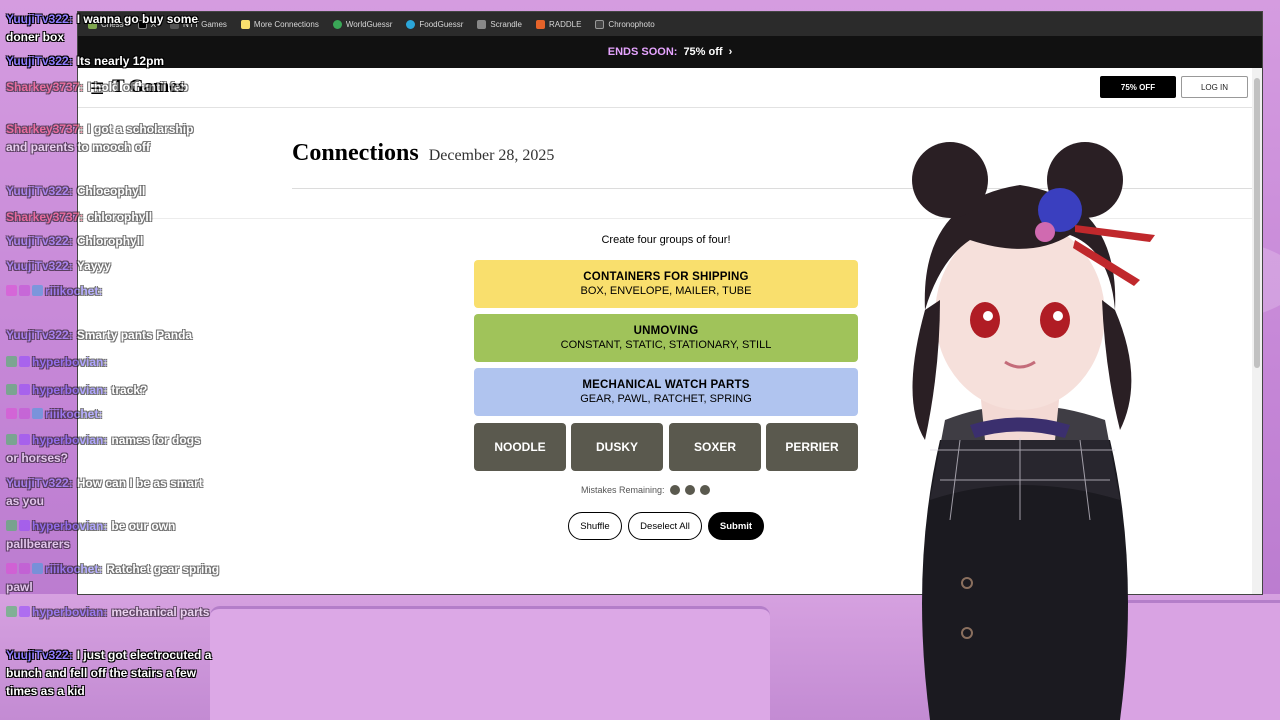 Image resolution: width=1280 pixels, height=720 pixels. Describe the element at coordinates (245, 24) in the screenshot. I see `grid-icon` at that location.